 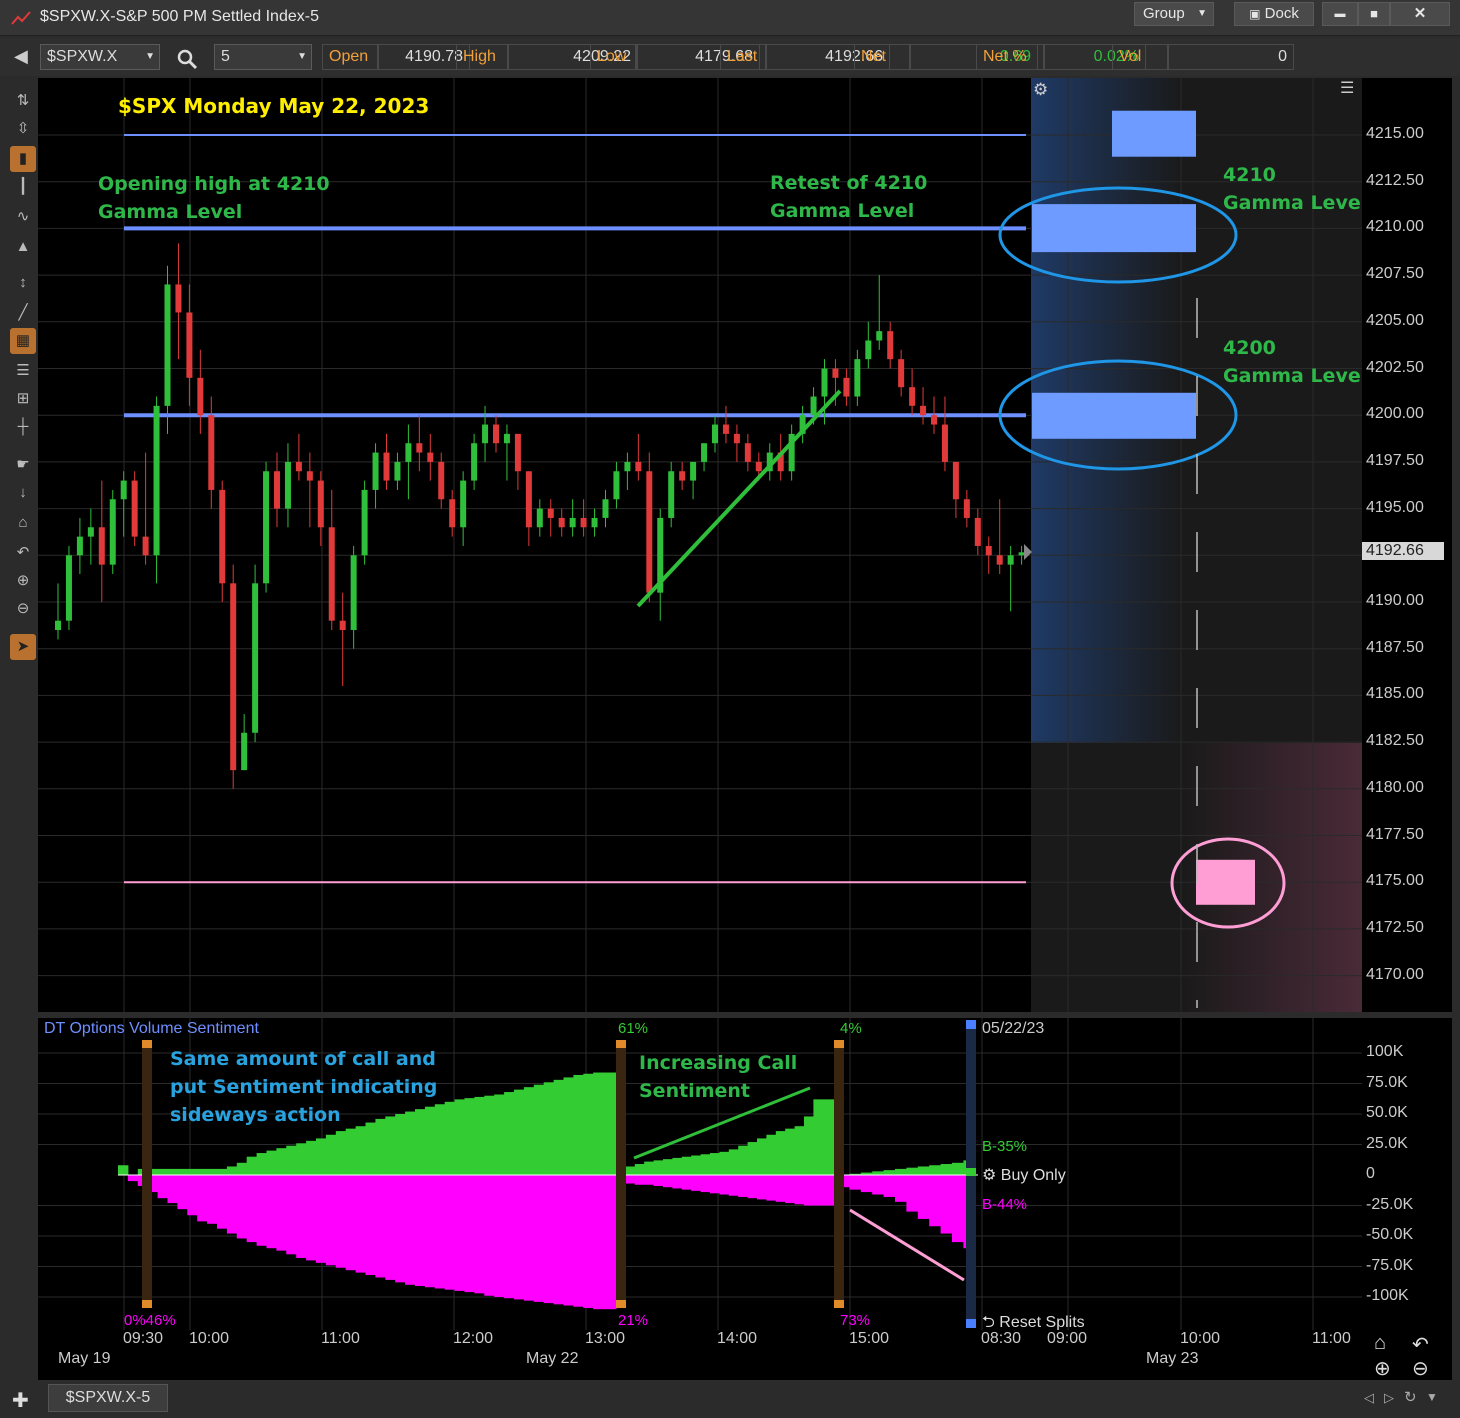 What do you see at coordinates (108, 1398) in the screenshot?
I see `tab-spxw: $SPXW.X-5` at bounding box center [108, 1398].